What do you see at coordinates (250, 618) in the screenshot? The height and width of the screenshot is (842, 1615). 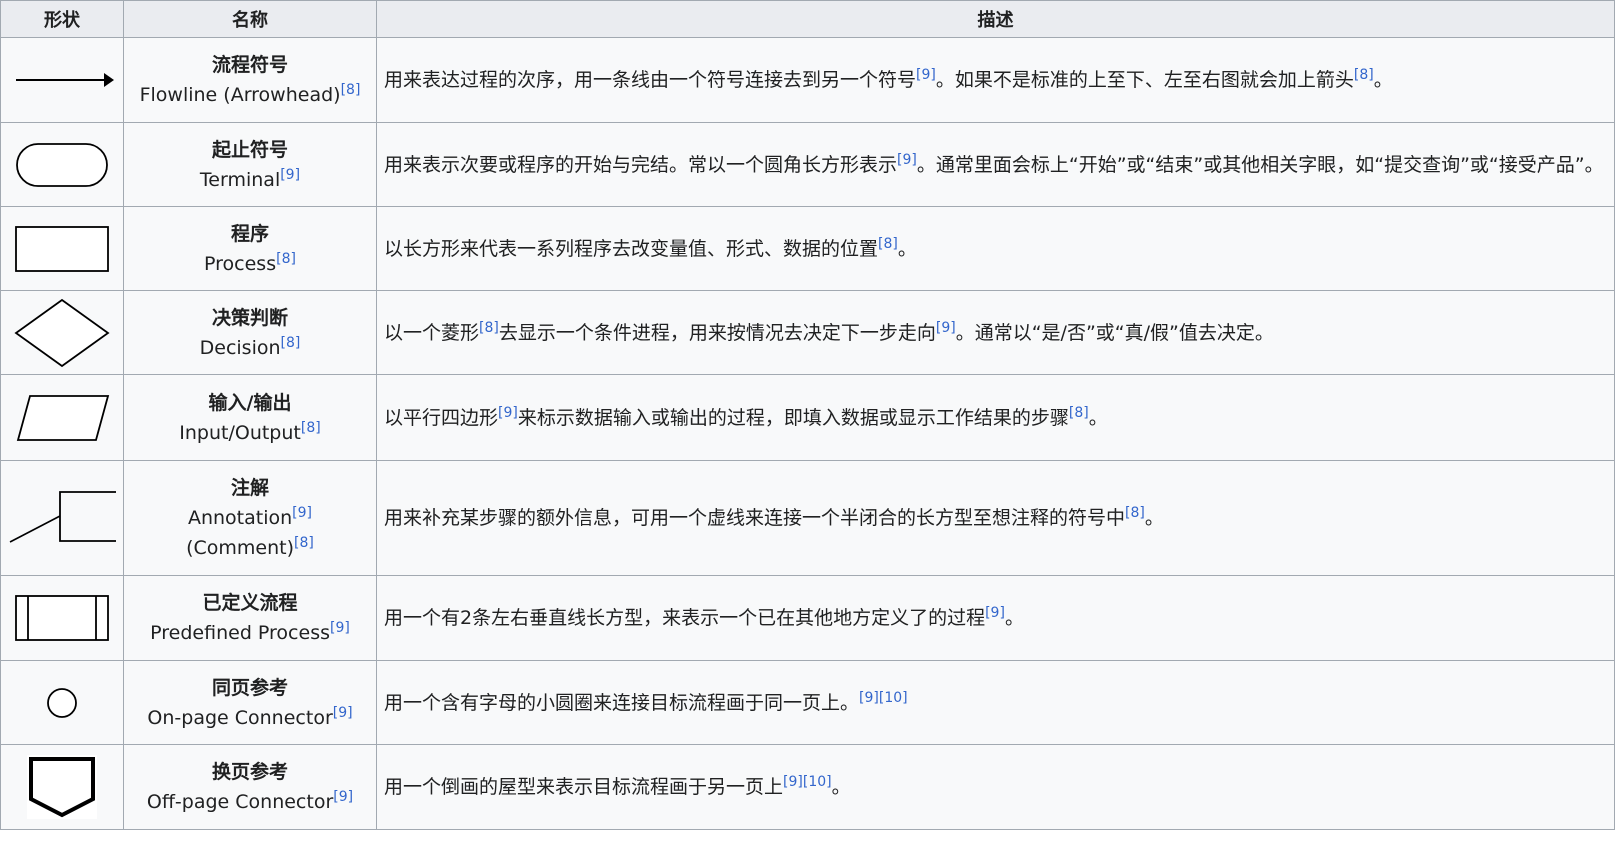 I see `name-cell: 已定义流程 Predefined Process[9]` at bounding box center [250, 618].